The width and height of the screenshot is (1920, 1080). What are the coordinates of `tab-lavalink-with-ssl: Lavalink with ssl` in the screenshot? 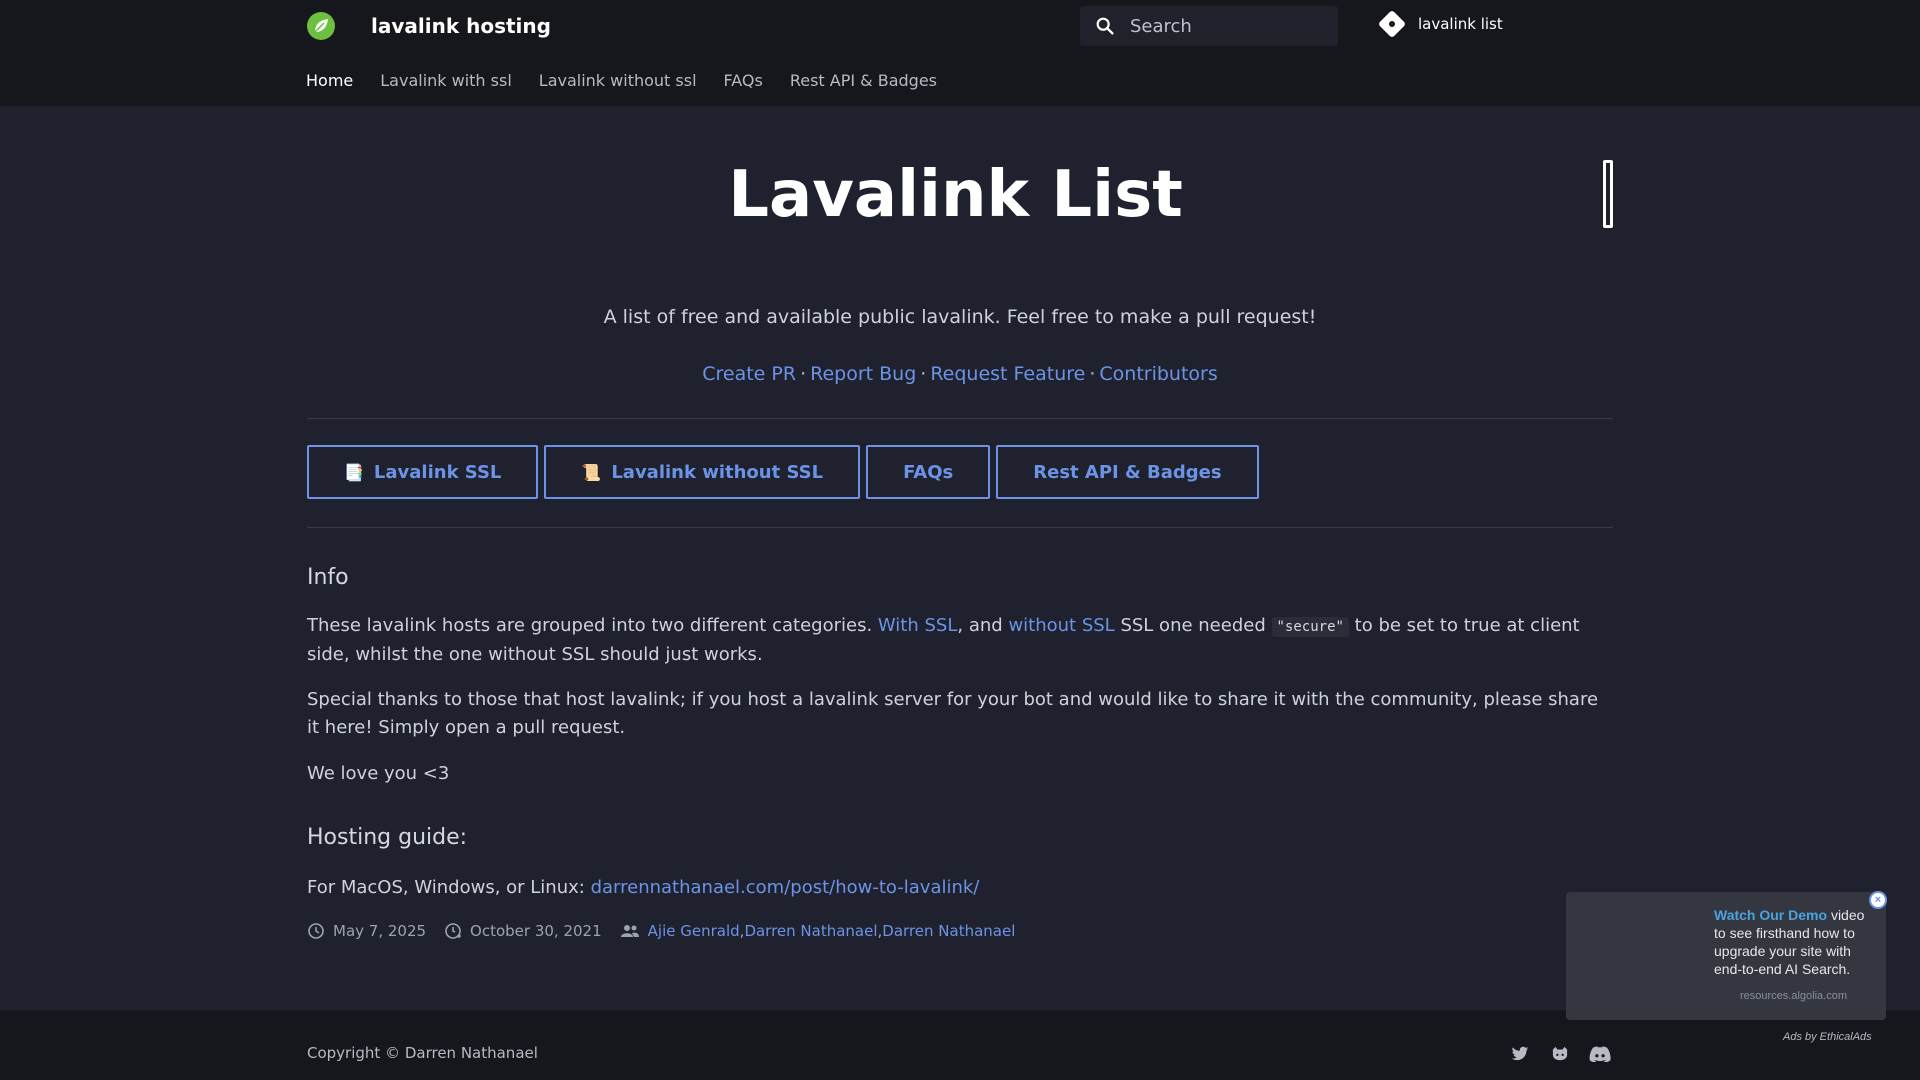 It's located at (446, 81).